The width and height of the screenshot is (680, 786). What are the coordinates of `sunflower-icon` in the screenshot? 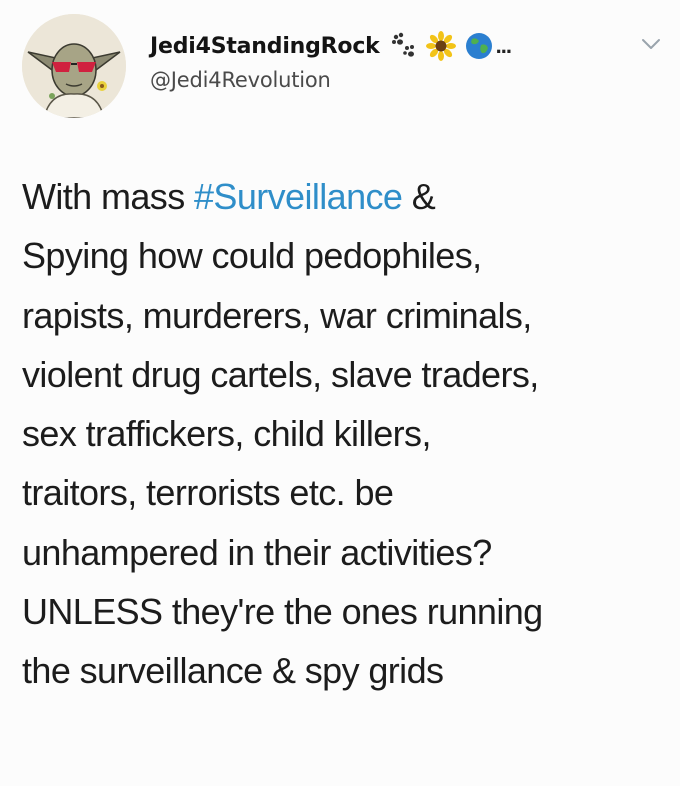 It's located at (440, 46).